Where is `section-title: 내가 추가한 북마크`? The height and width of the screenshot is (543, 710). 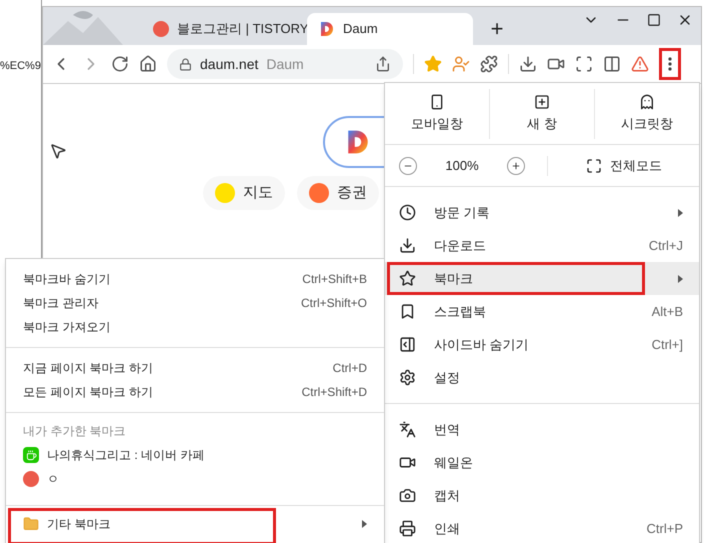
section-title: 내가 추가한 북마크 is located at coordinates (74, 431).